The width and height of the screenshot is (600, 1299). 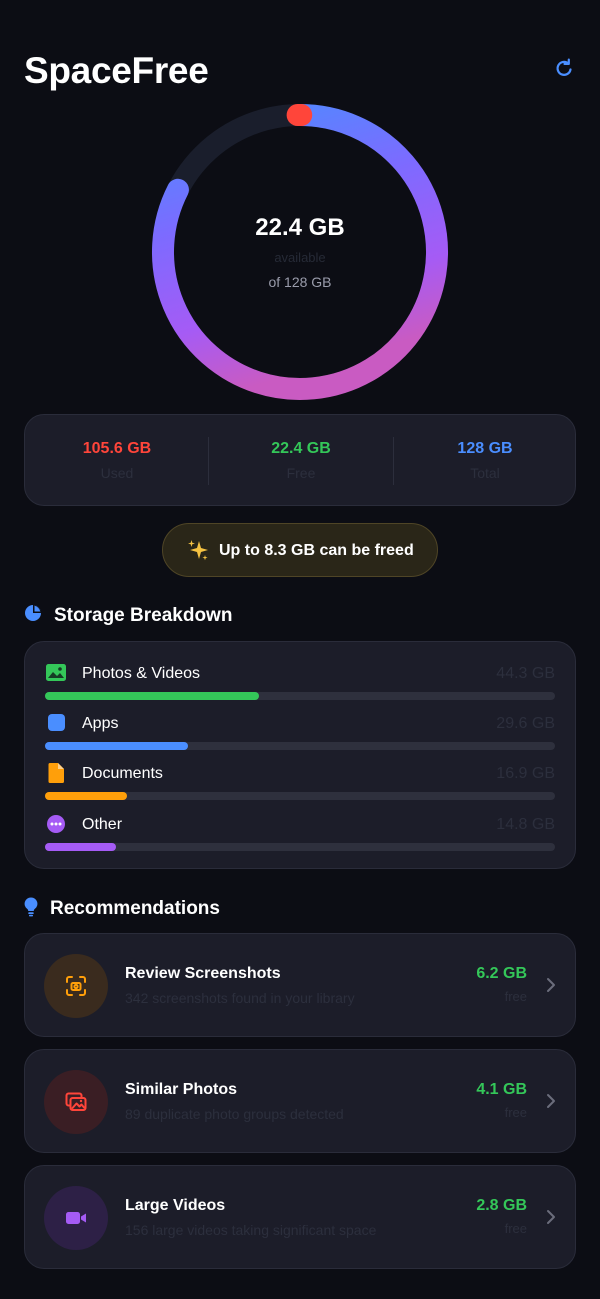 I want to click on breakdown-label: Photos & Videos, so click(x=141, y=673).